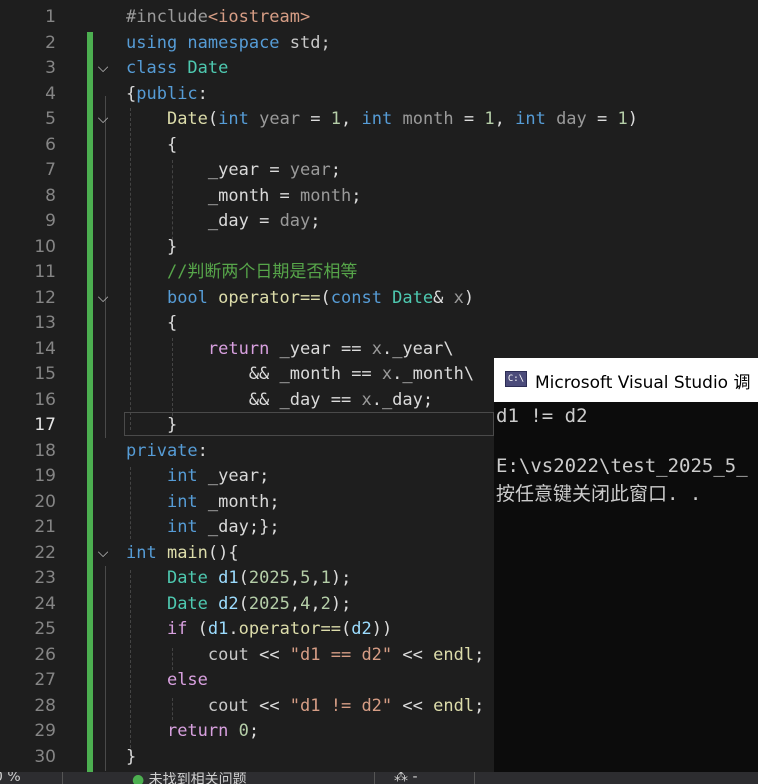  What do you see at coordinates (458, 297) in the screenshot?
I see `code-token: x` at bounding box center [458, 297].